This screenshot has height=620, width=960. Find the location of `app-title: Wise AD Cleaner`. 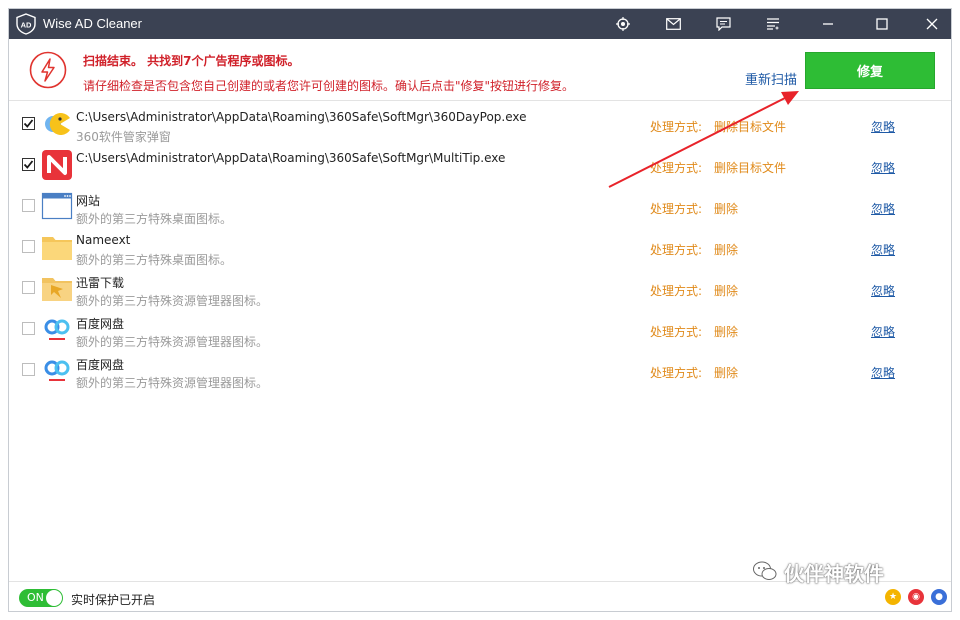

app-title: Wise AD Cleaner is located at coordinates (92, 23).